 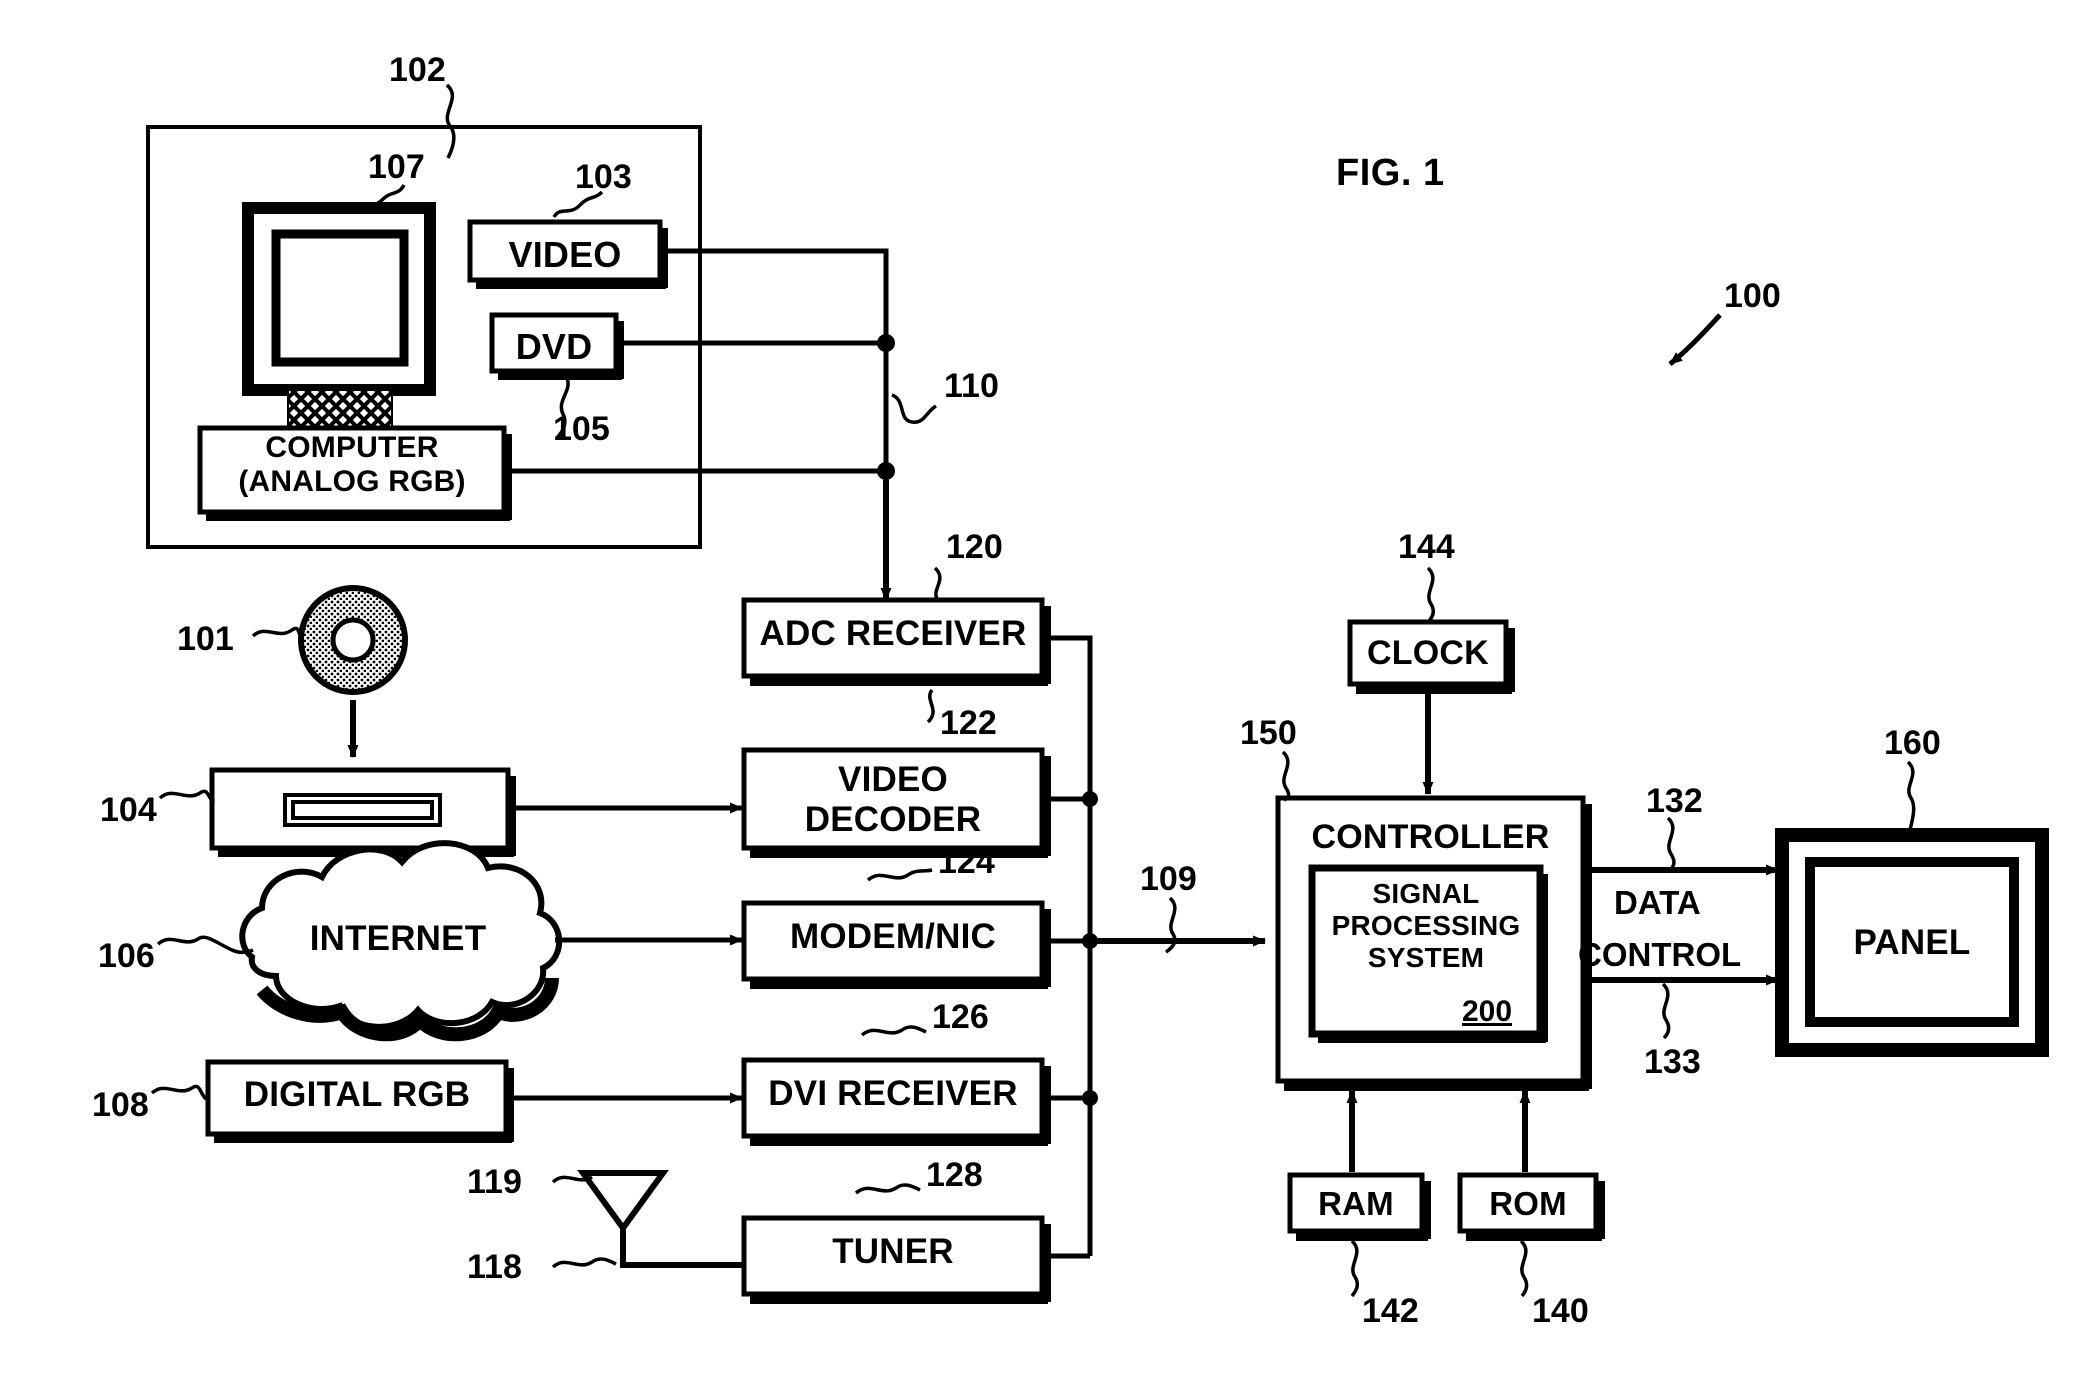 What do you see at coordinates (971, 386) in the screenshot?
I see `ref-110: 110` at bounding box center [971, 386].